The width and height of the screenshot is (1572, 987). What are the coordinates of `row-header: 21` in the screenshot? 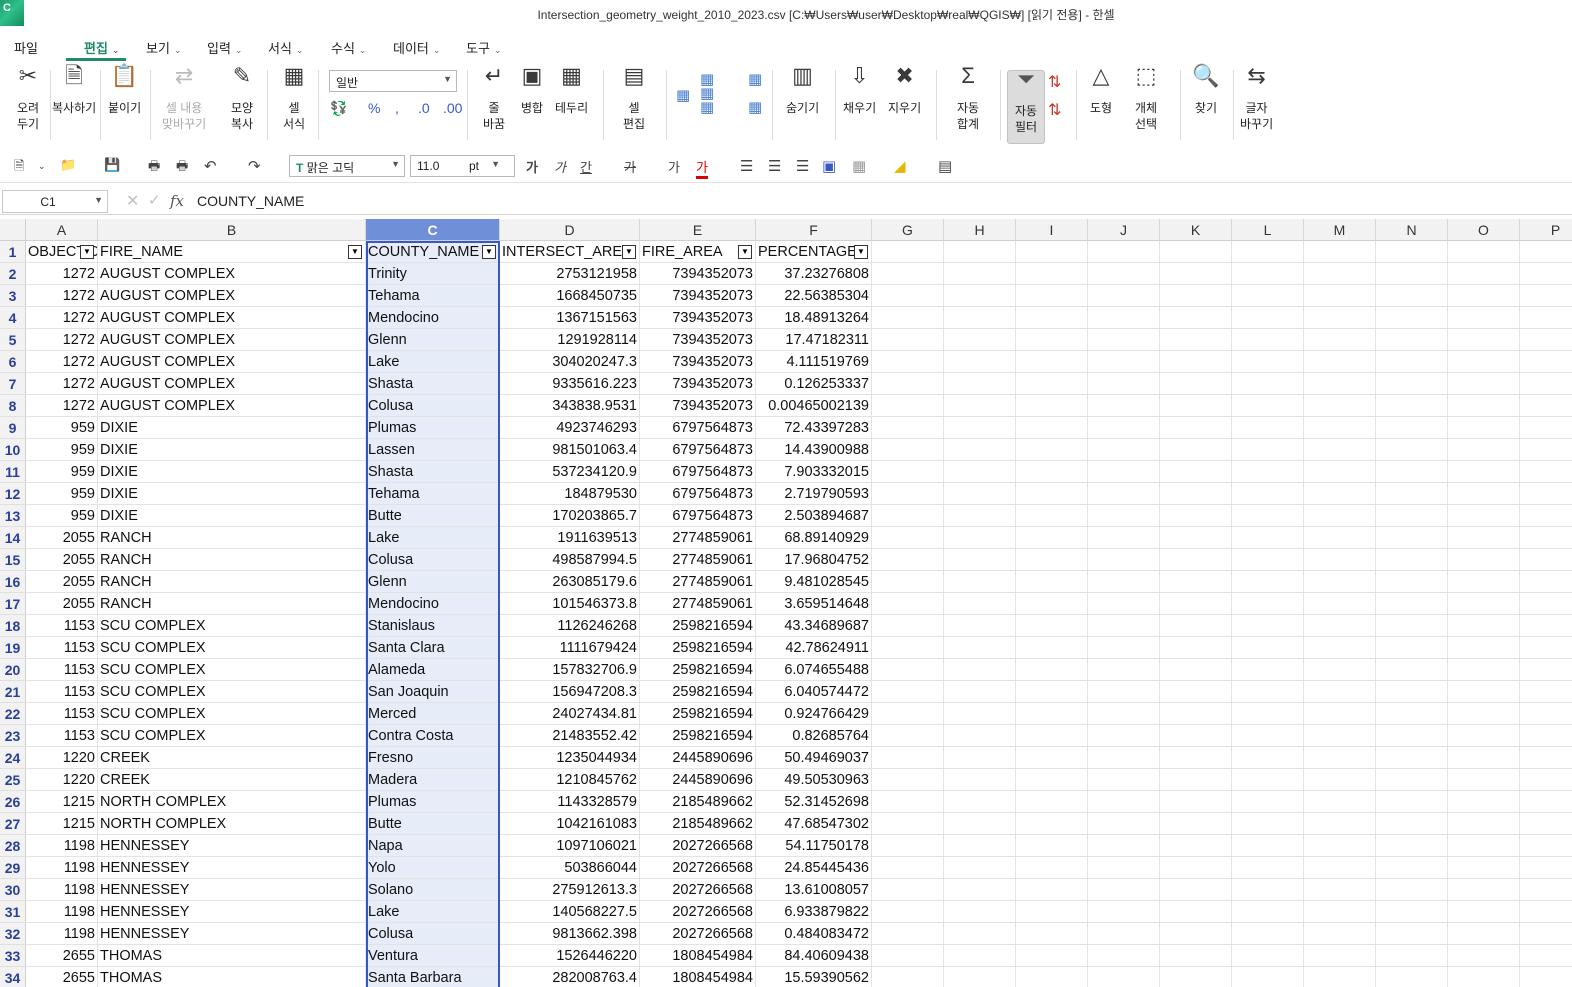 It's located at (13, 692).